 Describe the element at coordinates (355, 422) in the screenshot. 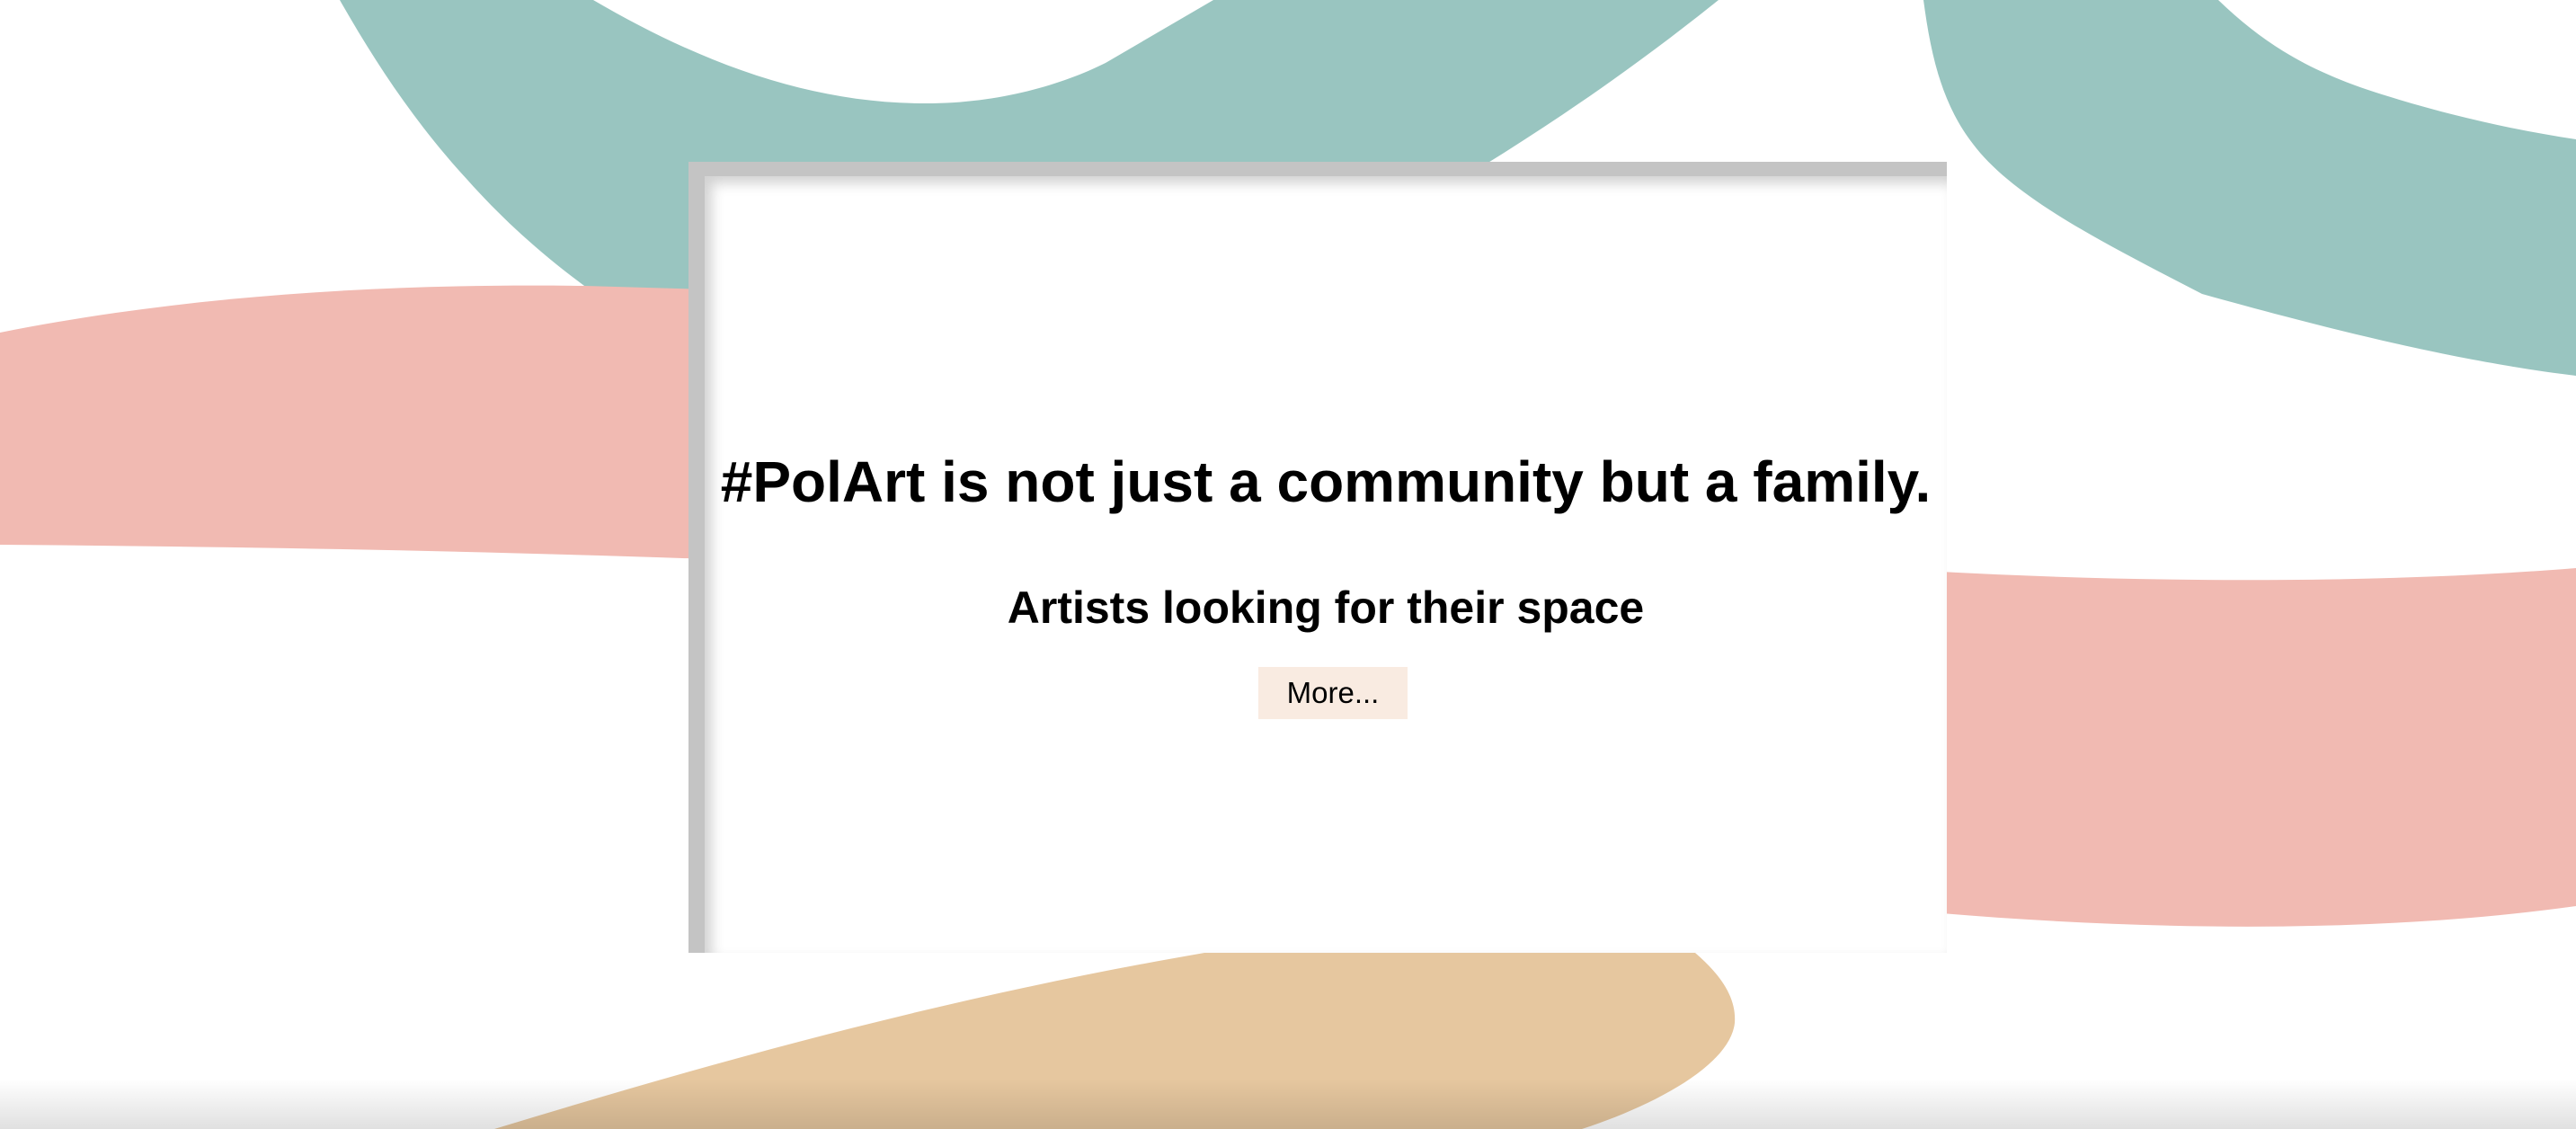

I see `pink-band-left-shape` at that location.